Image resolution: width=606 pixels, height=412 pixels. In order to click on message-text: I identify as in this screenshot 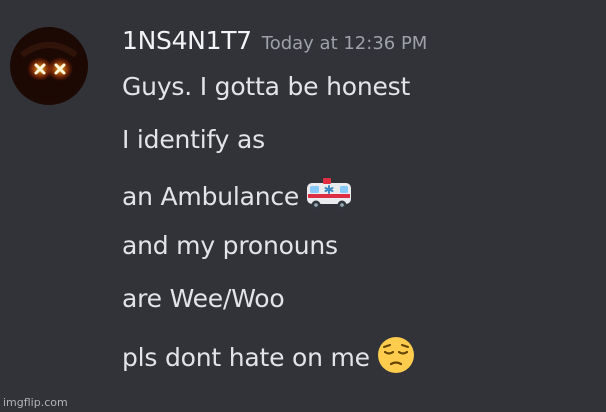, I will do `click(193, 139)`.